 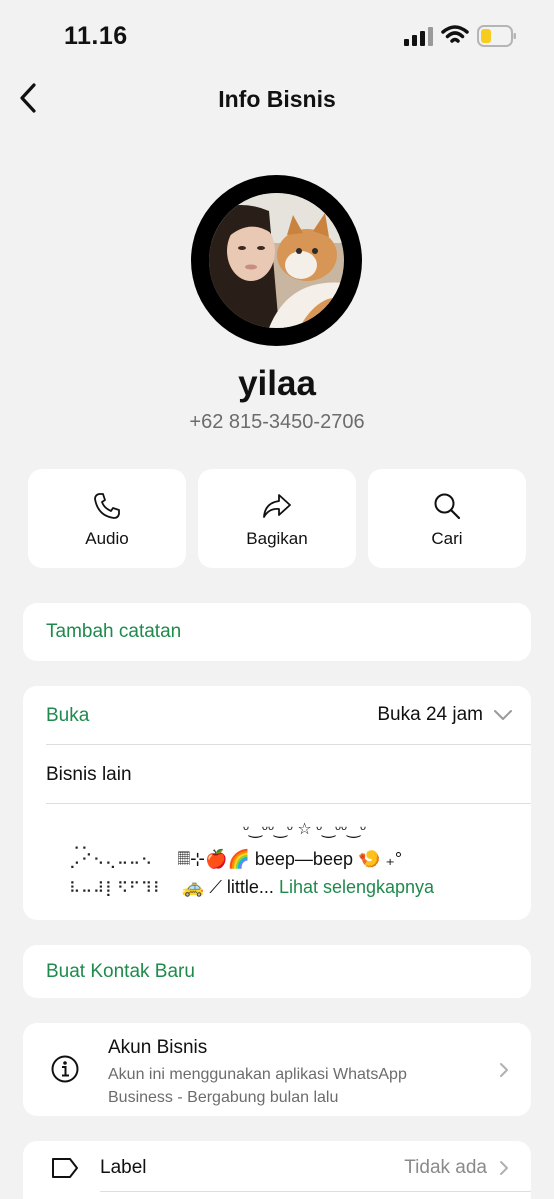 What do you see at coordinates (277, 383) in the screenshot?
I see `profile-name: yilaa` at bounding box center [277, 383].